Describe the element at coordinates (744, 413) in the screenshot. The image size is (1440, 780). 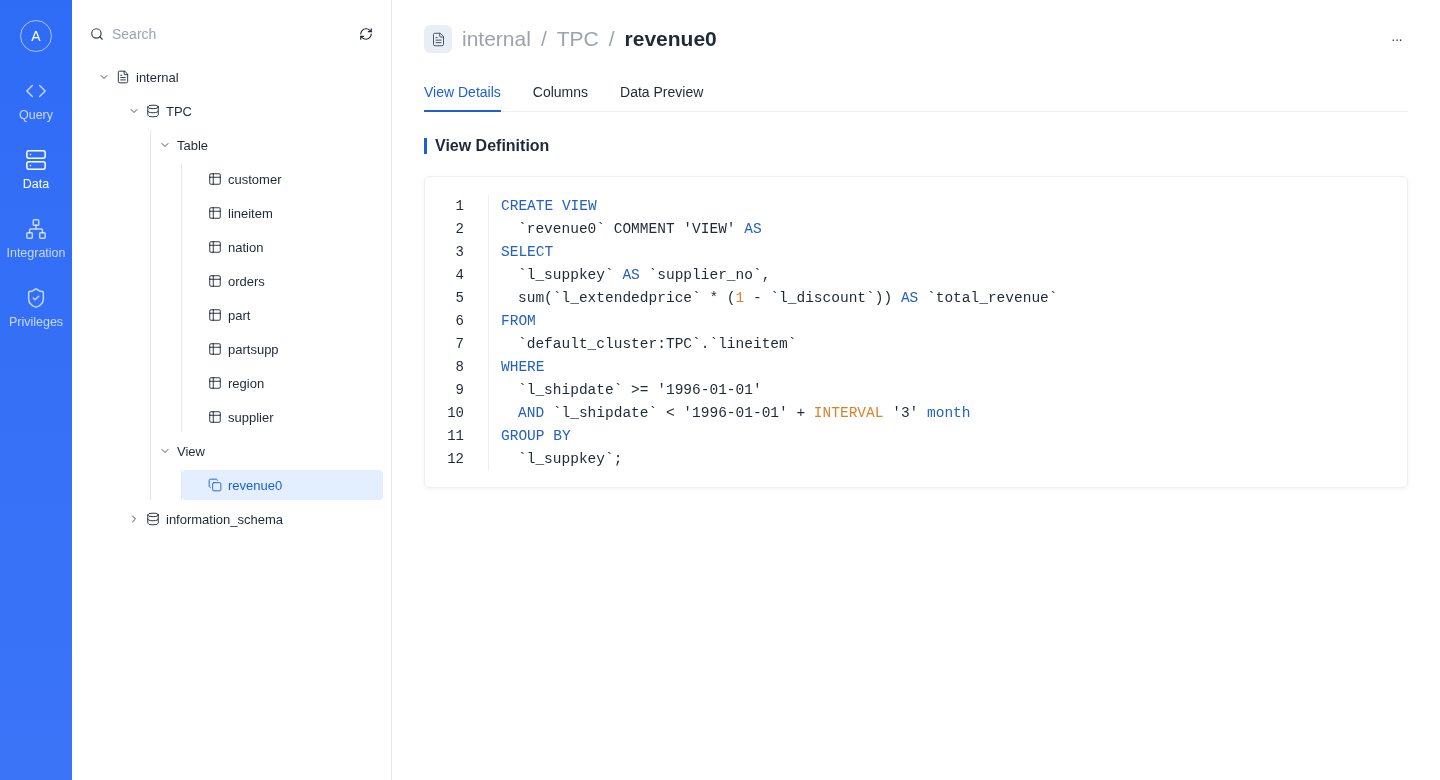
I see `code-line: AND `l_shipdate` < '1996-01-01' + INTERVAL '3' month` at that location.